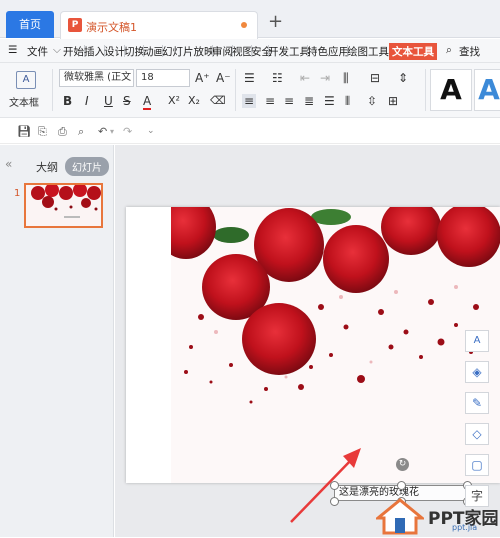  I want to click on menu-developer: 开发工具, so click(289, 51).